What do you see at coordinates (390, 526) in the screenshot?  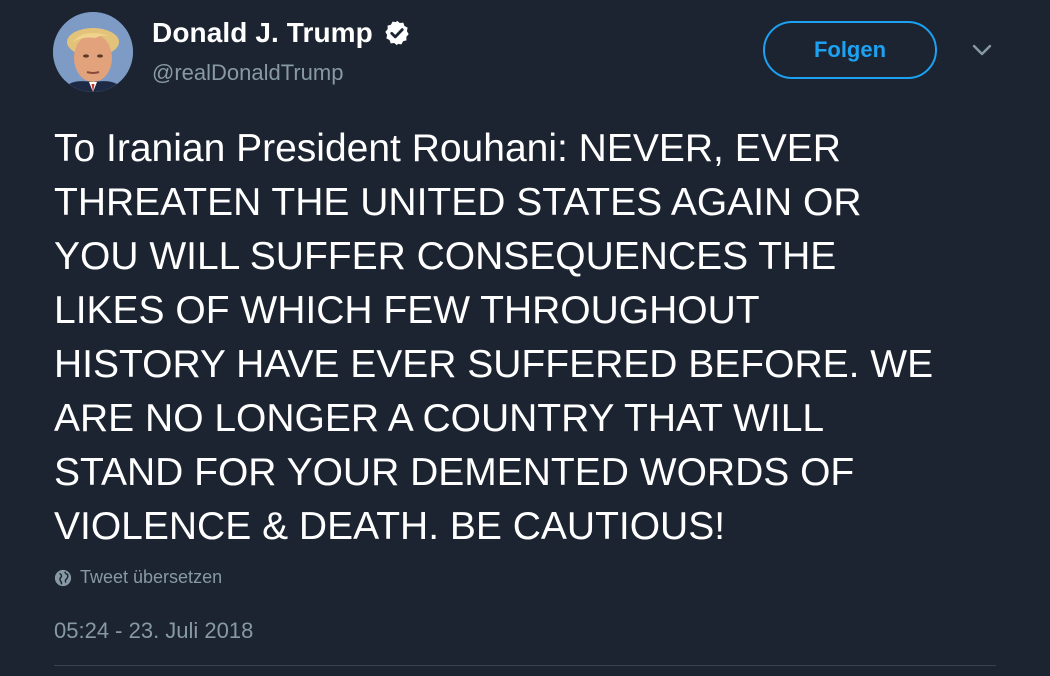 I see `tweet-text-line: VIOLENCE & DEATH. BE CAUTIOUS!` at bounding box center [390, 526].